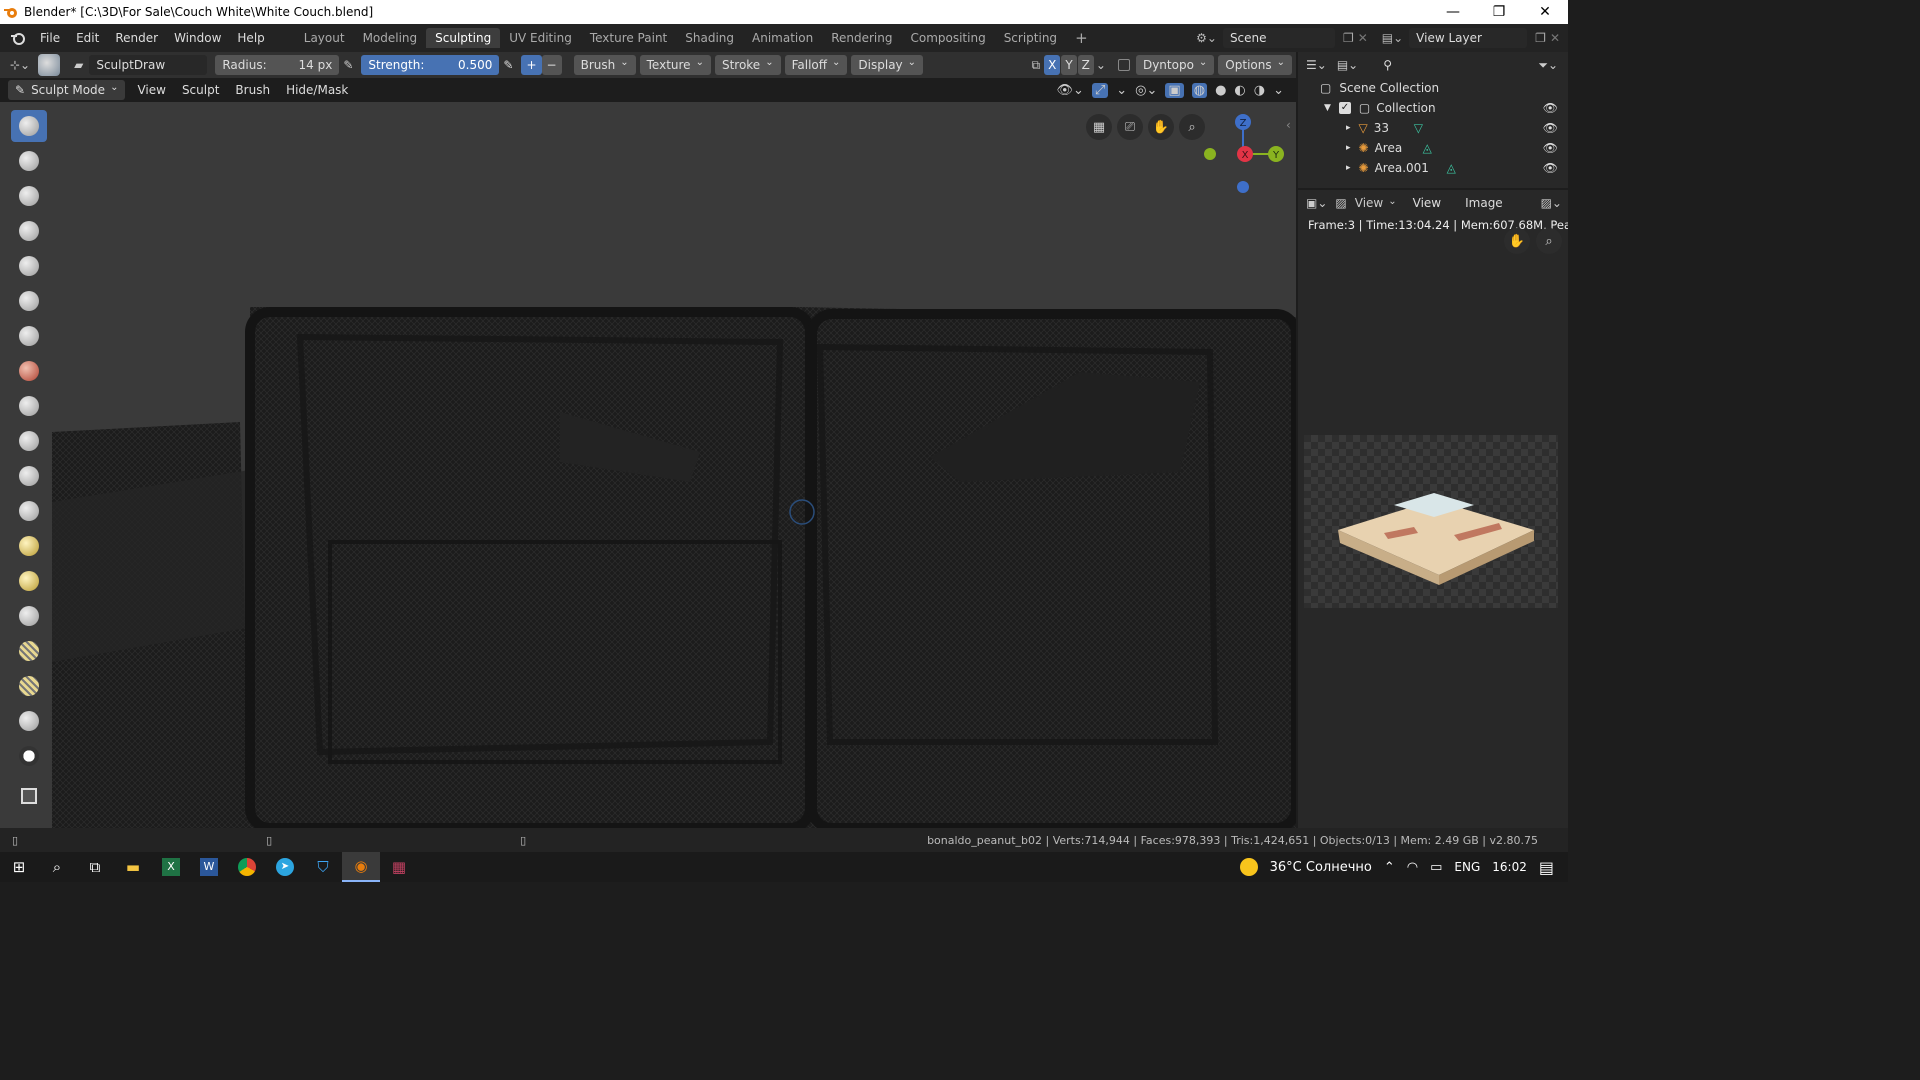 The width and height of the screenshot is (1920, 1080). What do you see at coordinates (133, 867) in the screenshot?
I see `file-explorer-icon: ▬` at bounding box center [133, 867].